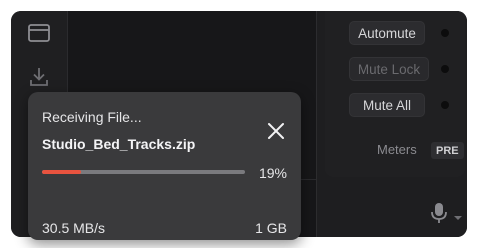  What do you see at coordinates (271, 228) in the screenshot?
I see `file-size: 1 GB` at bounding box center [271, 228].